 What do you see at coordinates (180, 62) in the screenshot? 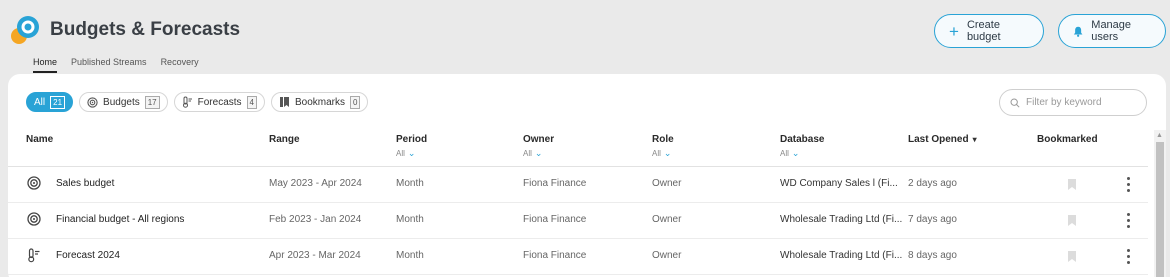
I see `tab-recovery: Recovery` at bounding box center [180, 62].